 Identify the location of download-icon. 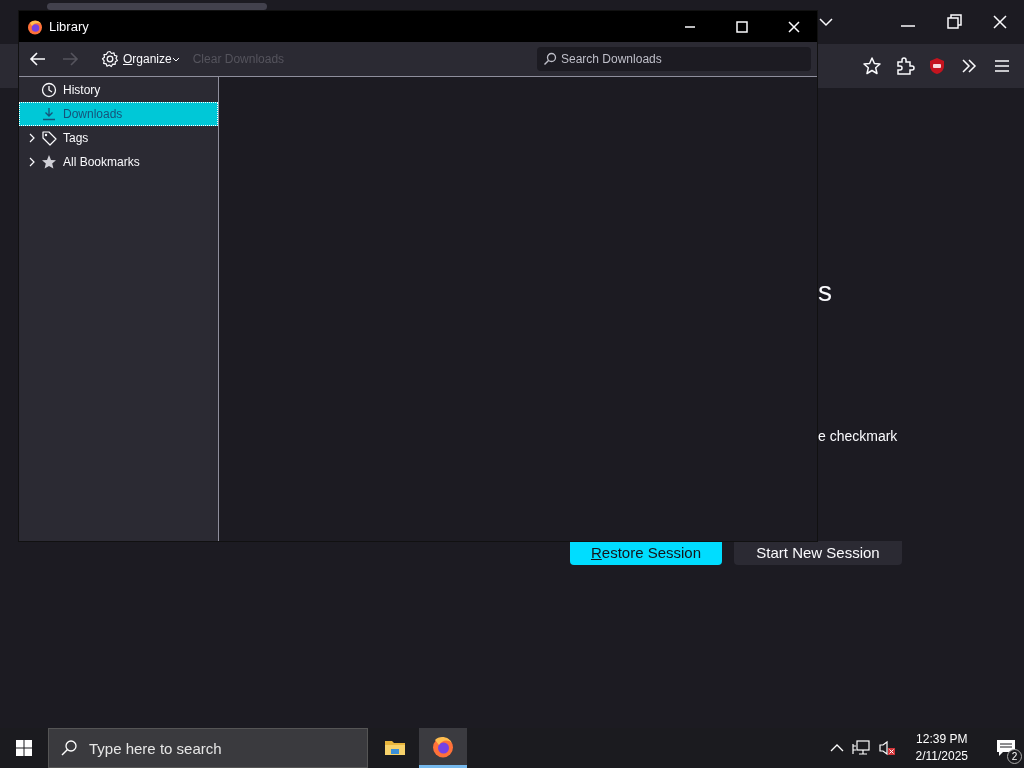
(49, 114).